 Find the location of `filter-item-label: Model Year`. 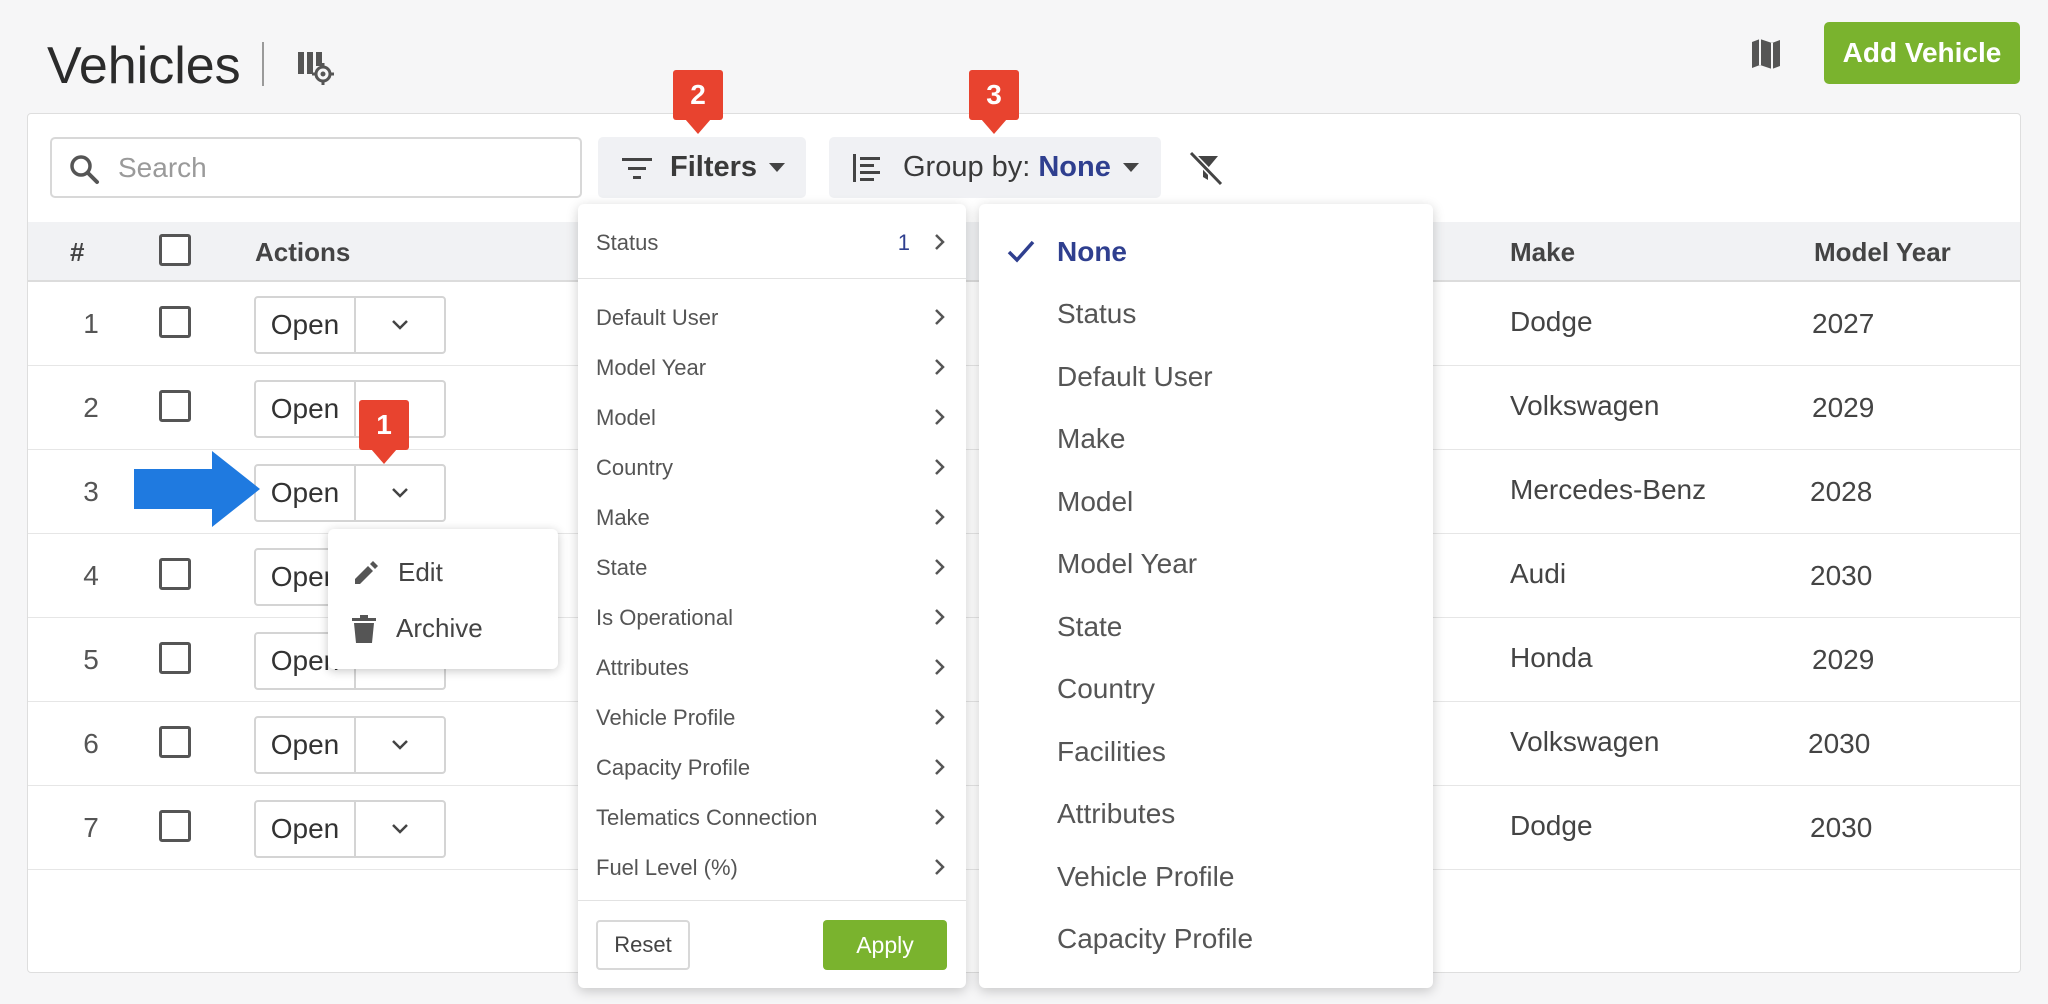

filter-item-label: Model Year is located at coordinates (651, 367).